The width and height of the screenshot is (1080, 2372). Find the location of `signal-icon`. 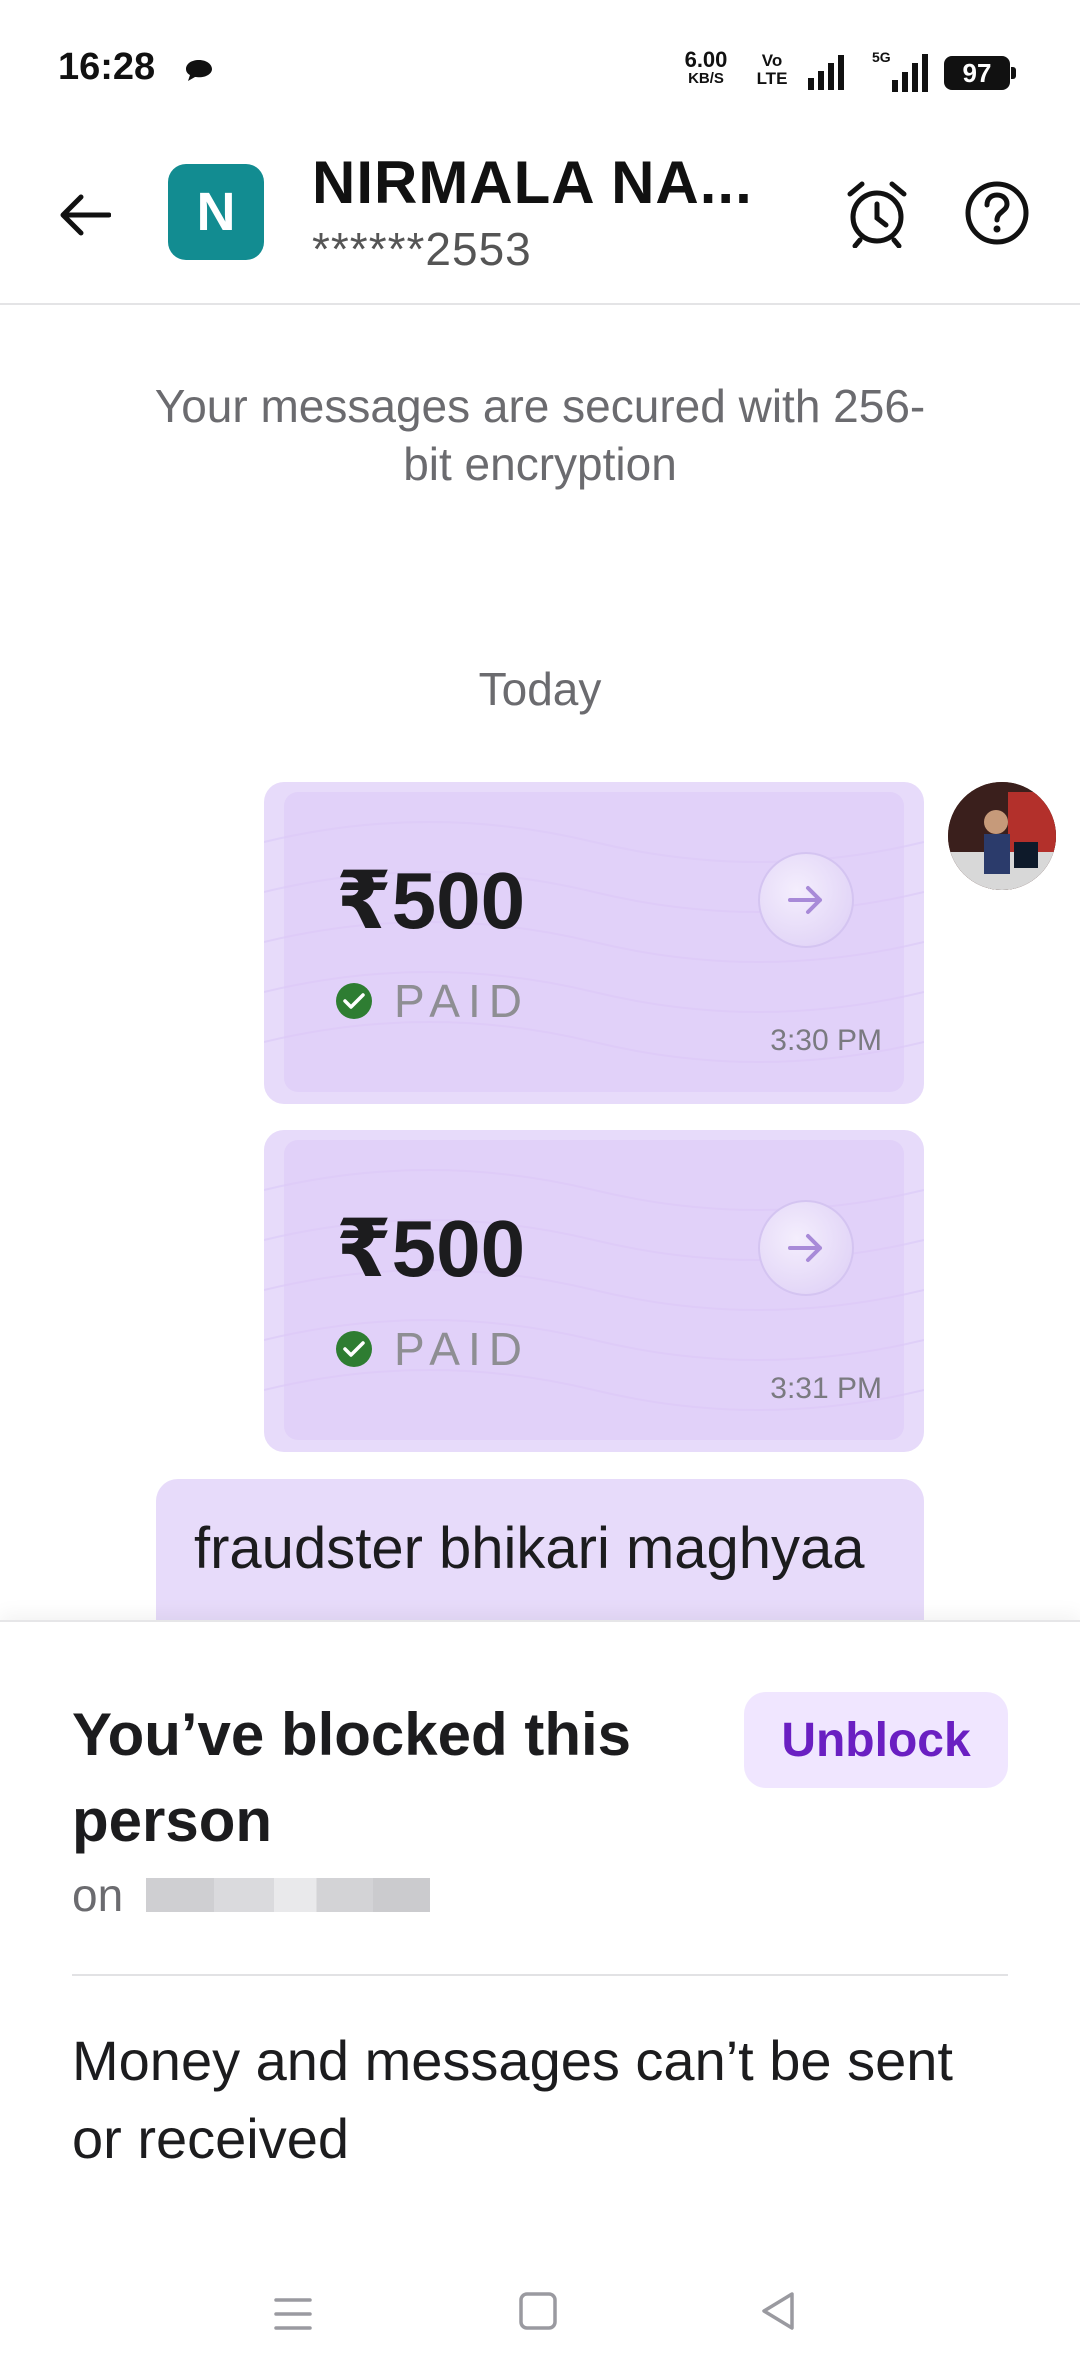

signal-icon is located at coordinates (827, 74).